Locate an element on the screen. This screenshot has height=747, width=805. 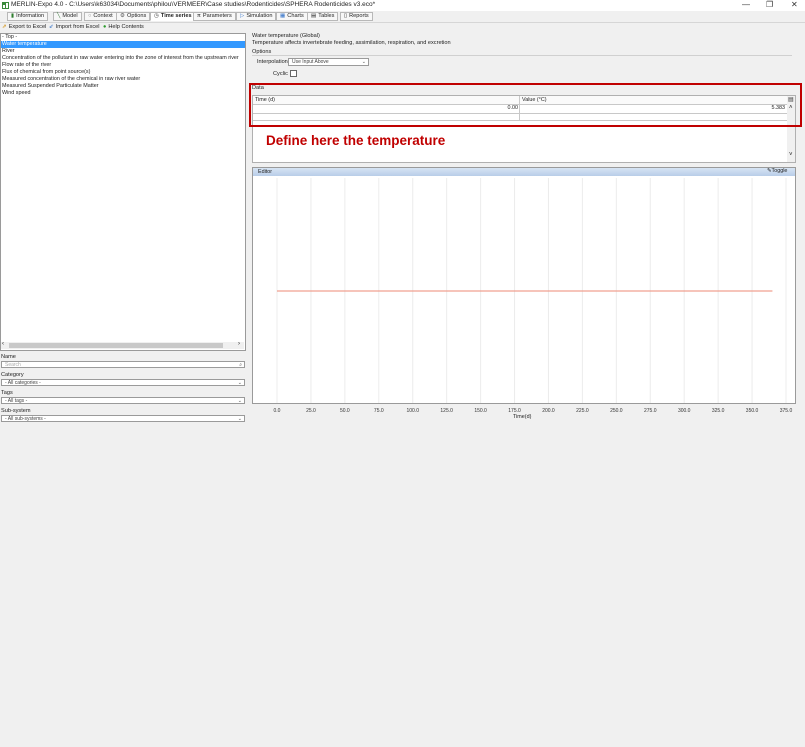
x-tick-label: 0.0 is located at coordinates (277, 411).